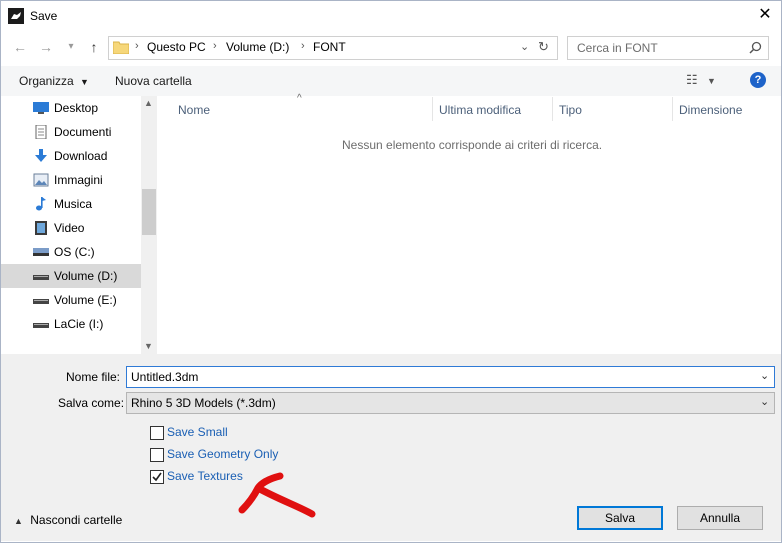 The width and height of the screenshot is (782, 543). What do you see at coordinates (44, 16) in the screenshot?
I see `window-title: Save` at bounding box center [44, 16].